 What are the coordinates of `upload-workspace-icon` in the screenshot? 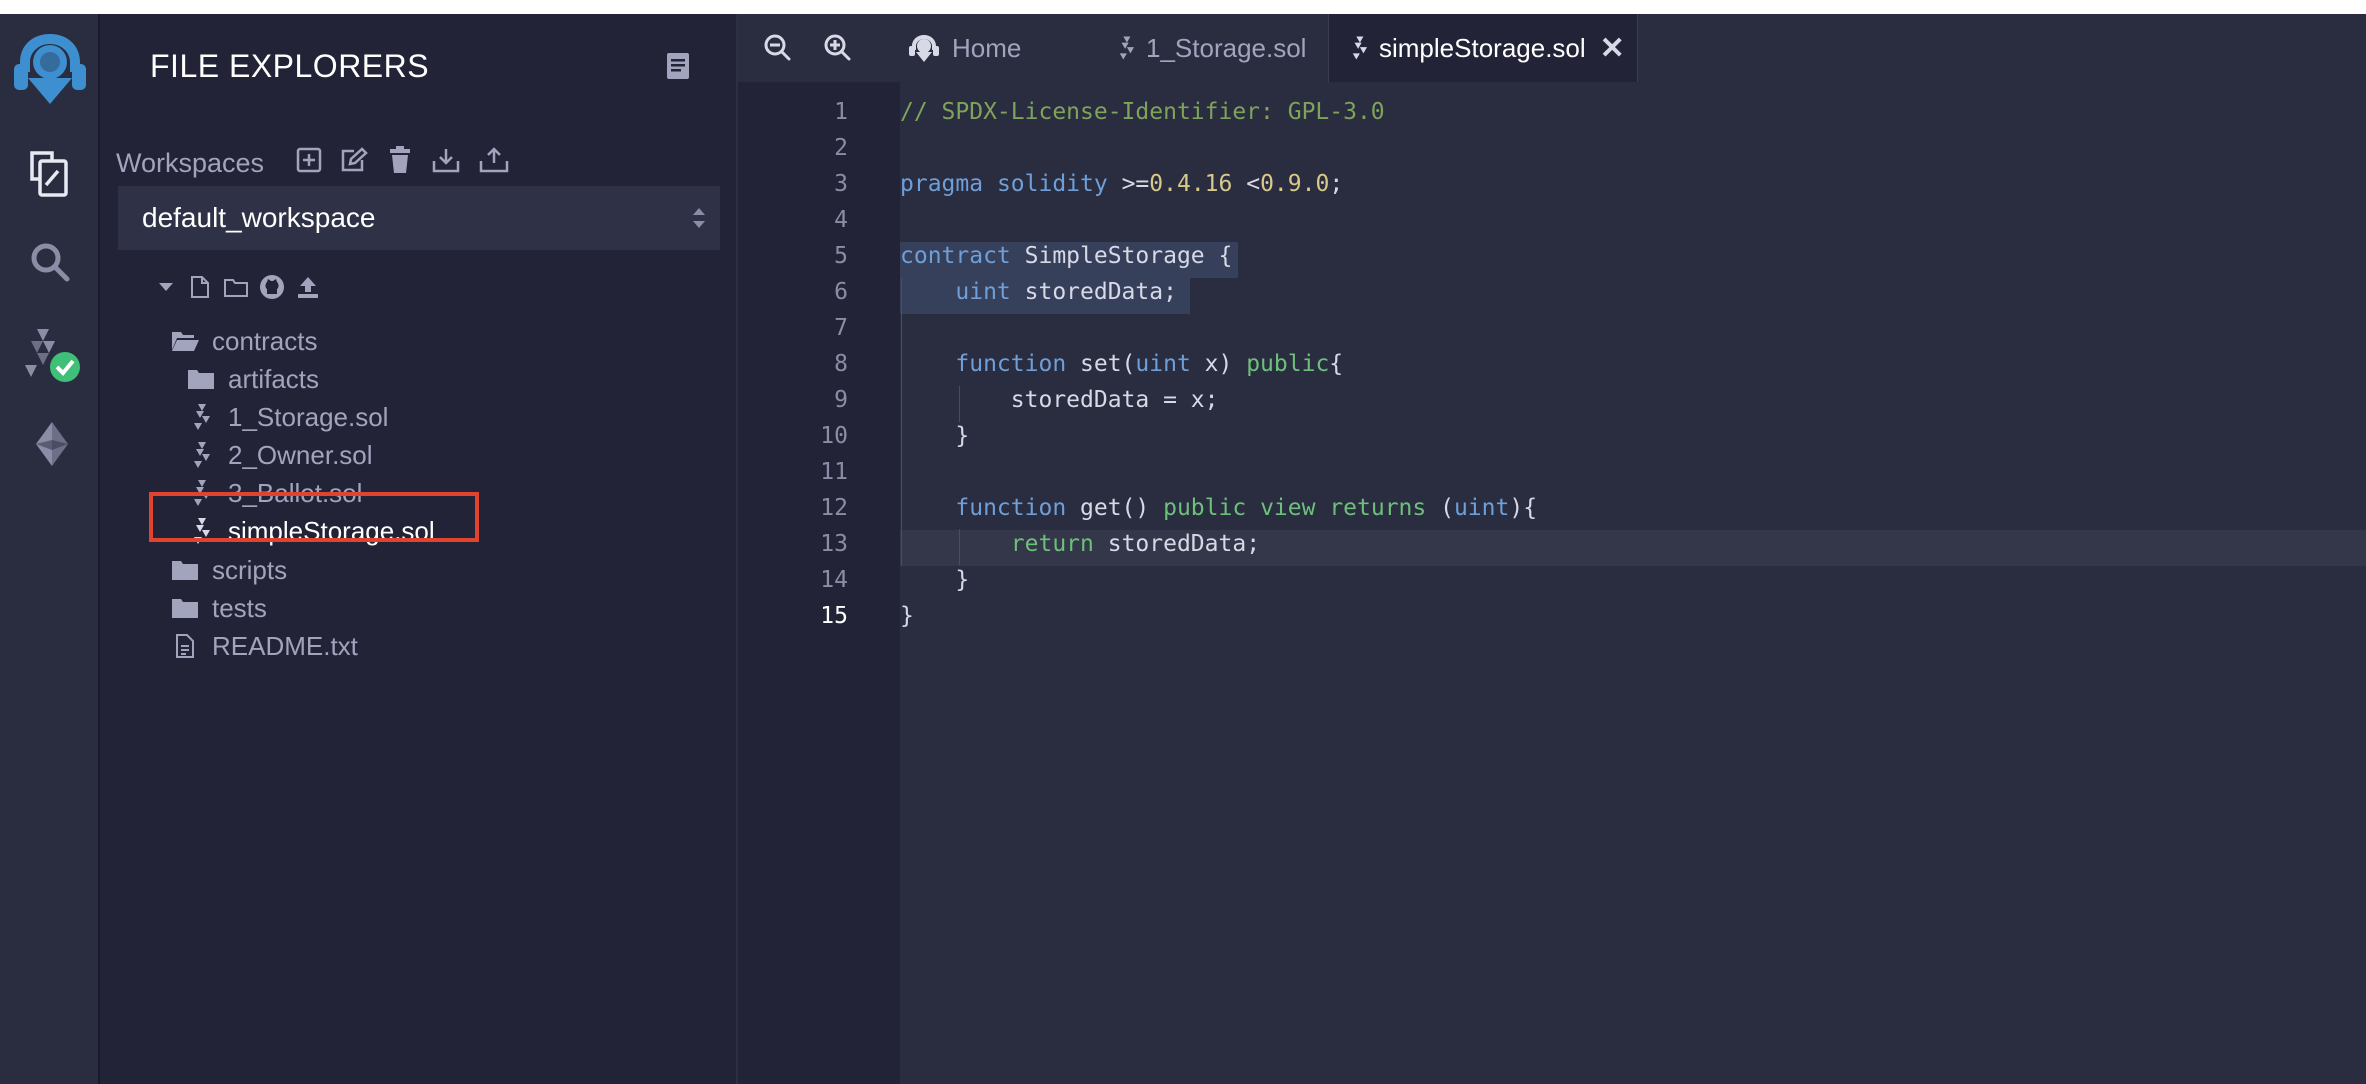 It's located at (494, 160).